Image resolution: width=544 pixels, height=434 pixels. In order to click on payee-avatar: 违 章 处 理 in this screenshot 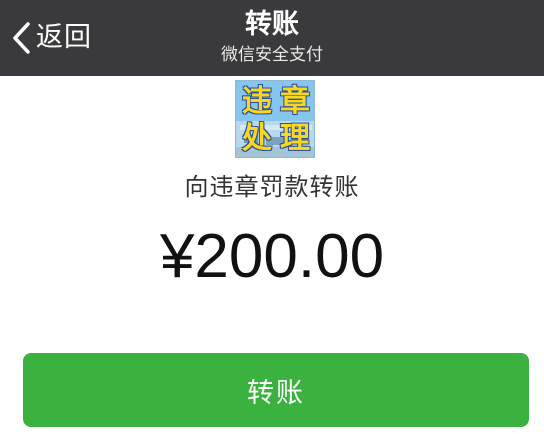, I will do `click(275, 119)`.